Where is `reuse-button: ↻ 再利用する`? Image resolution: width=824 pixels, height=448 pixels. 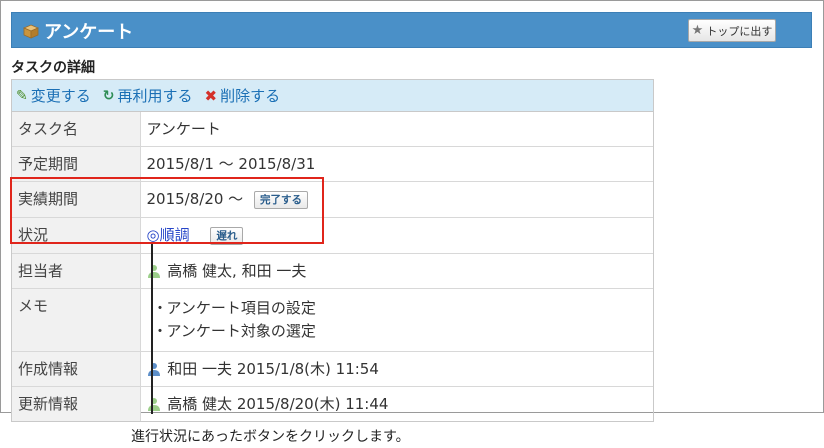
reuse-button: ↻ 再利用する is located at coordinates (148, 95).